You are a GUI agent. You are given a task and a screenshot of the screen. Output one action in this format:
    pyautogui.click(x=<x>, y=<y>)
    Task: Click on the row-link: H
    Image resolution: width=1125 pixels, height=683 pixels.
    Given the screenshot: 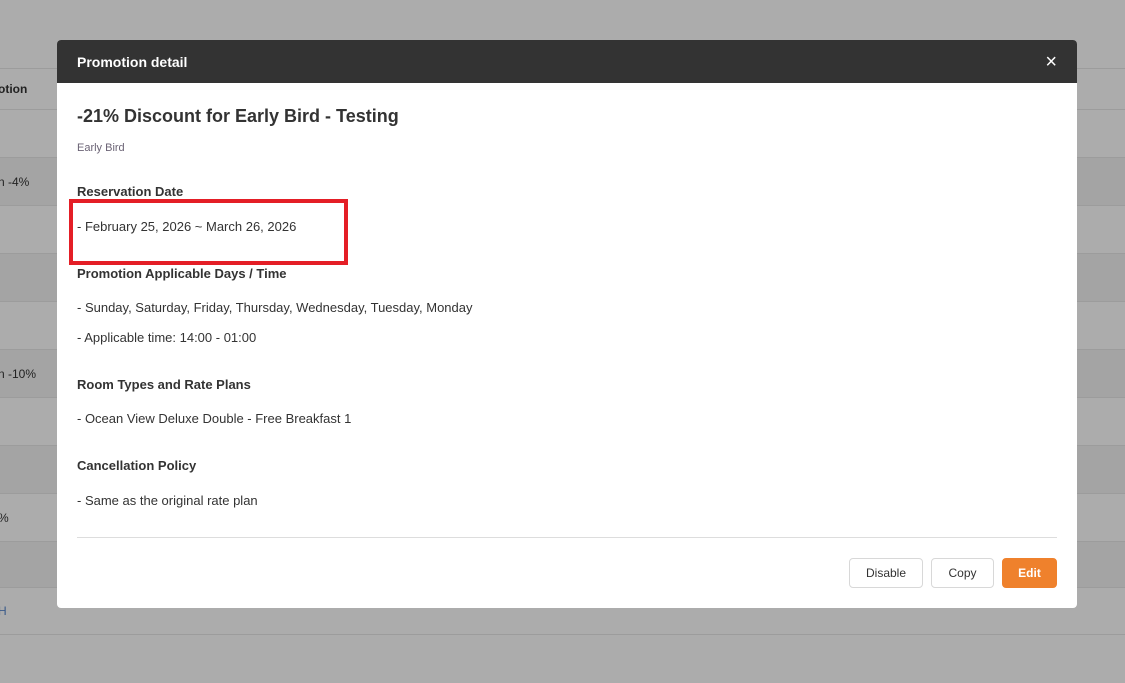 What is the action you would take?
    pyautogui.click(x=3, y=611)
    